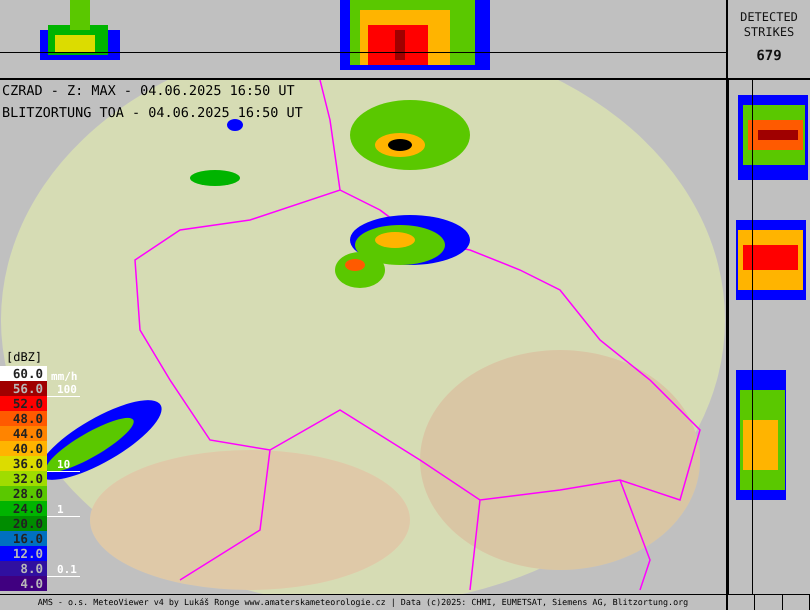  Describe the element at coordinates (23, 523) in the screenshot. I see `legend-swatch: 20.0` at that location.